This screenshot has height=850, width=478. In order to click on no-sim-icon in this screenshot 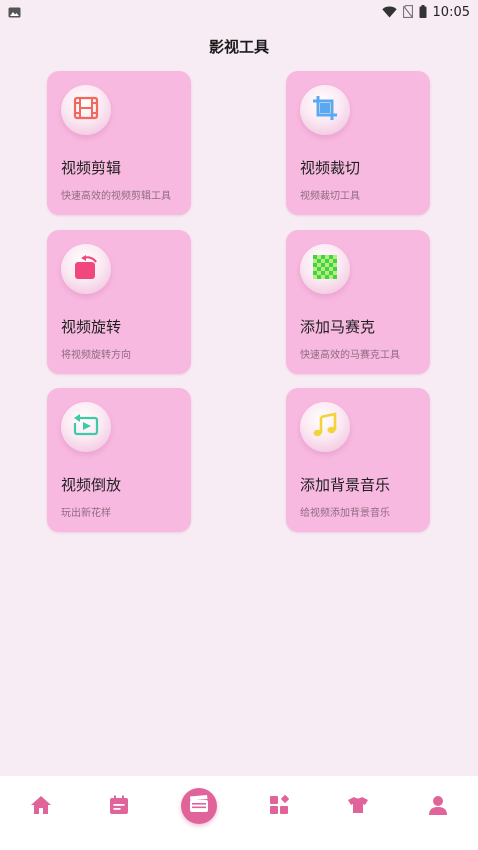, I will do `click(407, 12)`.